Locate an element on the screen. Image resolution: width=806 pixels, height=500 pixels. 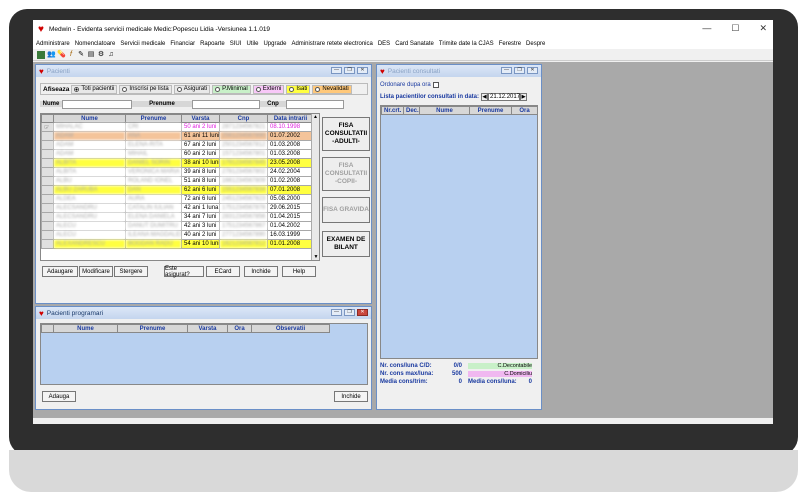
adauga-button: Adauga is located at coordinates (59, 396).